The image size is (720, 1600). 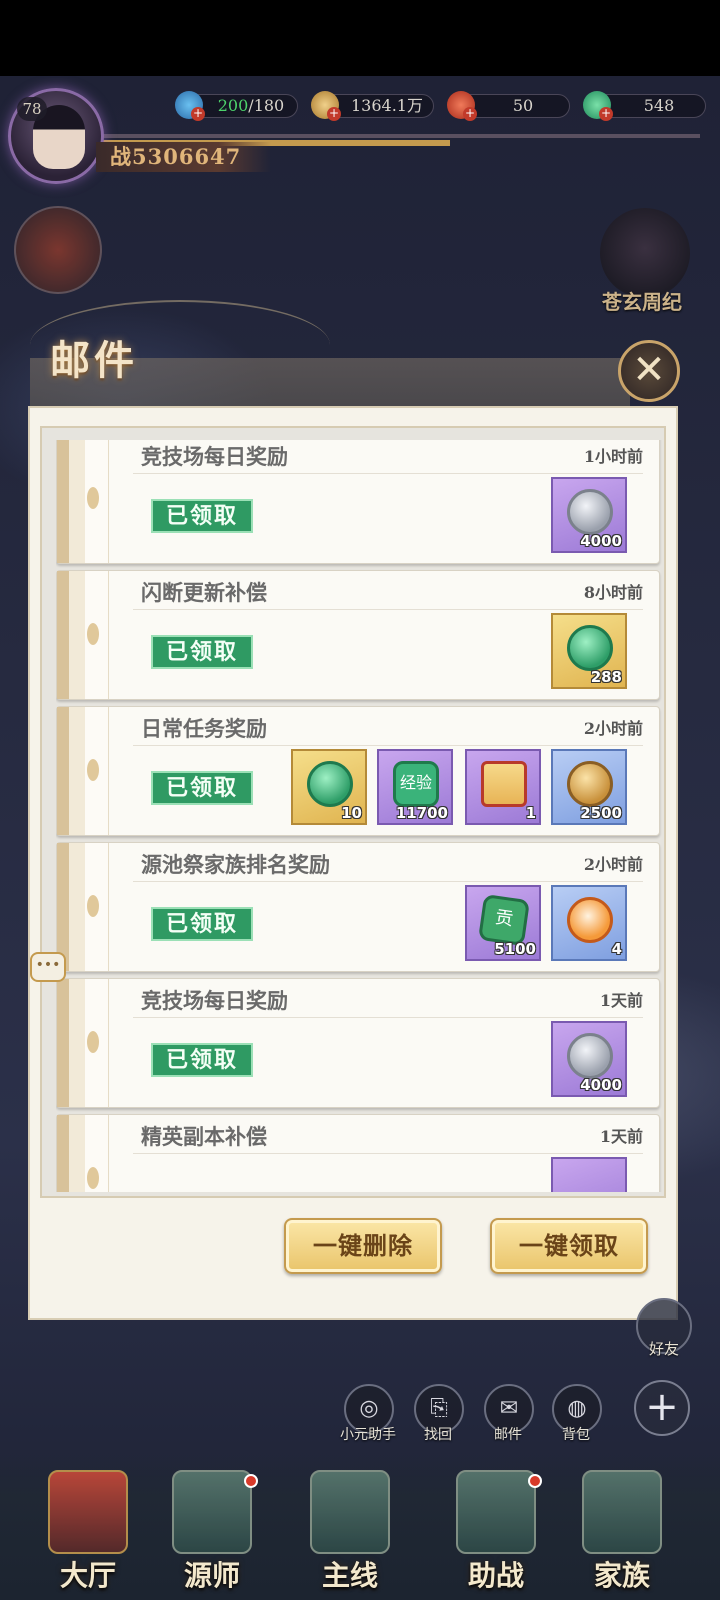 What do you see at coordinates (212, 1512) in the screenshot?
I see `masters-icon` at bounding box center [212, 1512].